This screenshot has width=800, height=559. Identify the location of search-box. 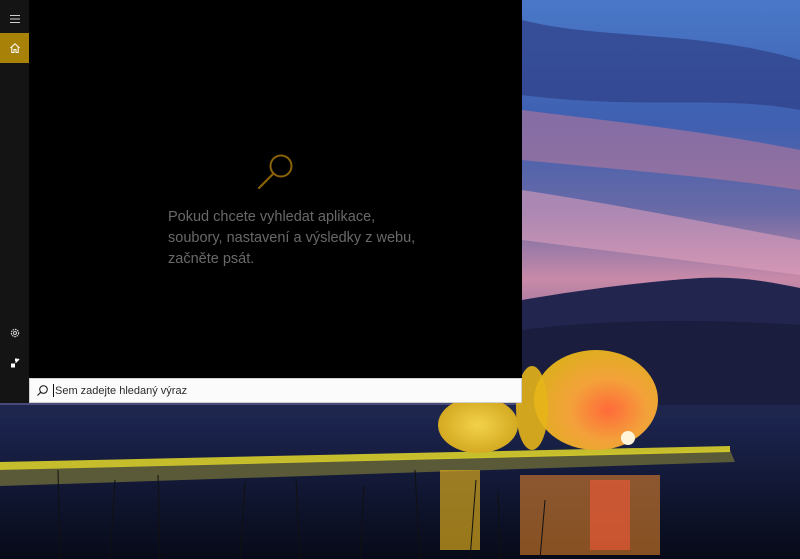
(275, 390).